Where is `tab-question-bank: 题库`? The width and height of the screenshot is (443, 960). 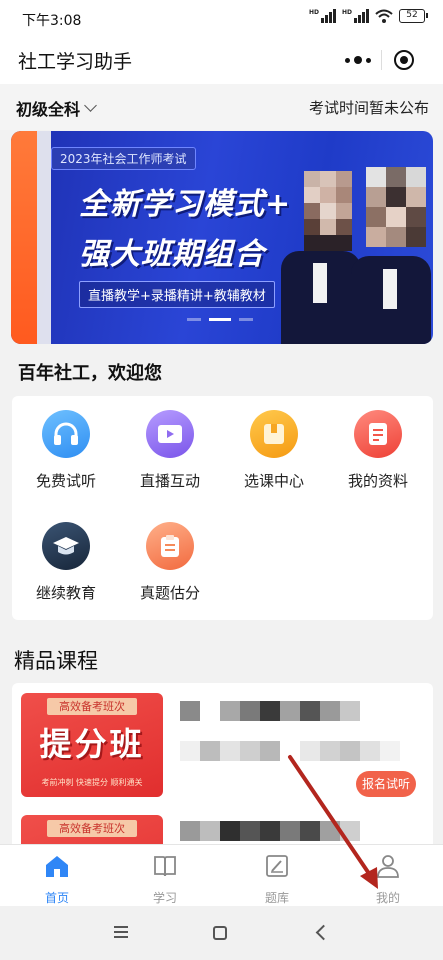 tab-question-bank: 题库 is located at coordinates (277, 879).